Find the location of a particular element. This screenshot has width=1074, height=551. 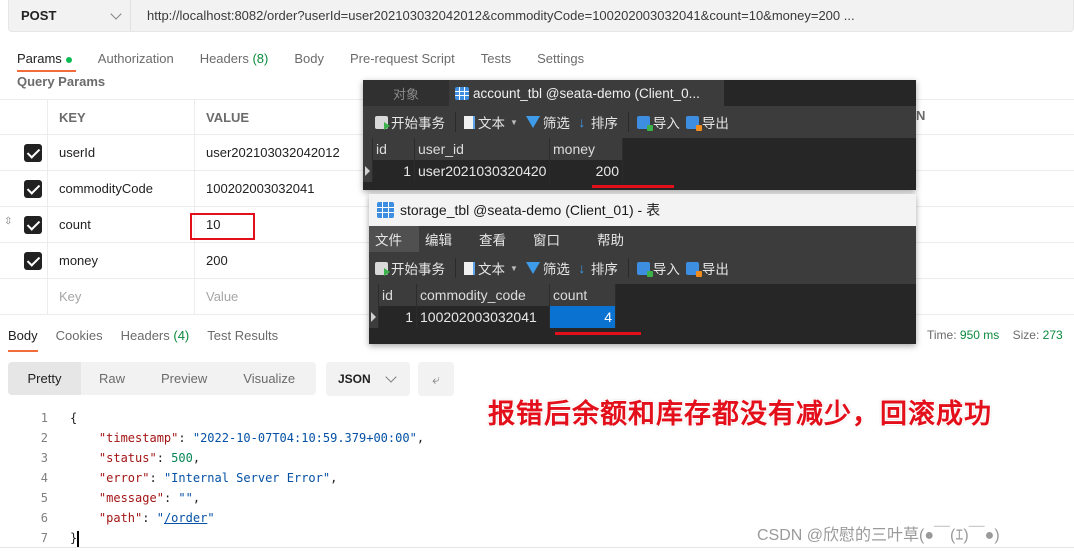

new-value-input: Value is located at coordinates (280, 296).